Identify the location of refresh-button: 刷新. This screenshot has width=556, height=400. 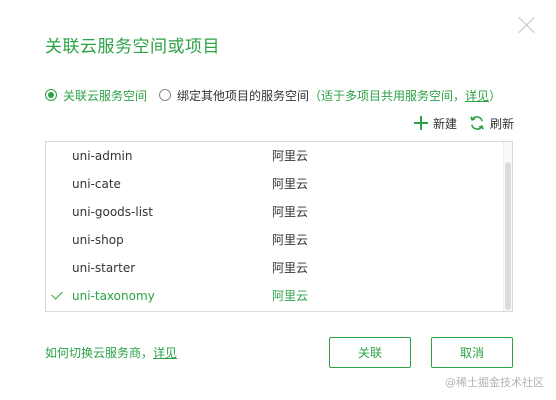
(491, 123).